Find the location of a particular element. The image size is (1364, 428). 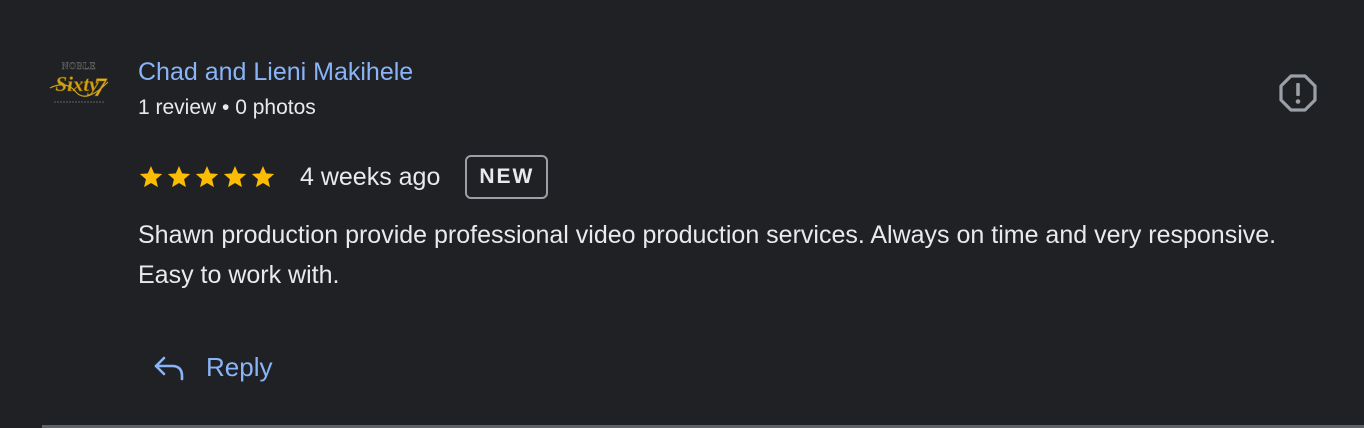

rating-row: 4 weeks ago NEW is located at coordinates (343, 177).